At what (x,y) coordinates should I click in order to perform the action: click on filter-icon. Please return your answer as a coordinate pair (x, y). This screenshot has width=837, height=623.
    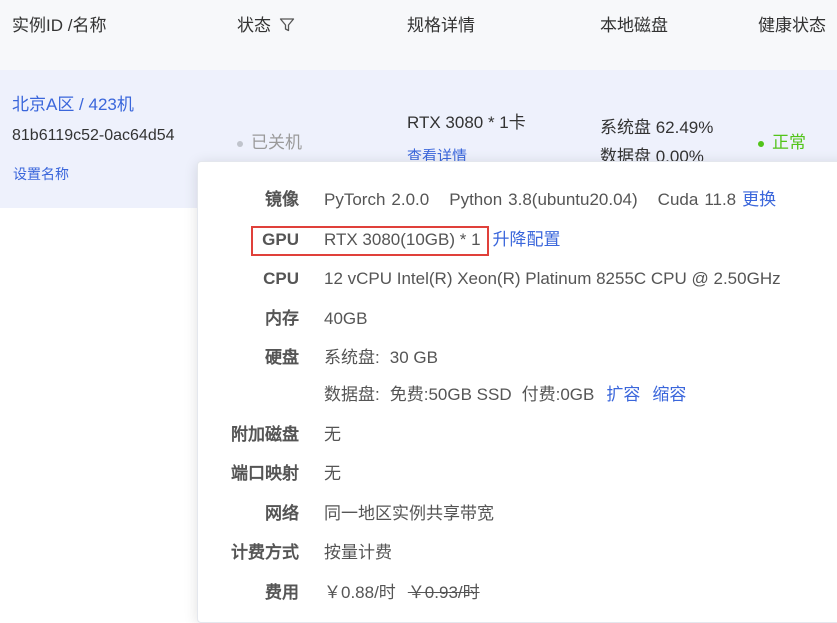
    Looking at the image, I should click on (287, 25).